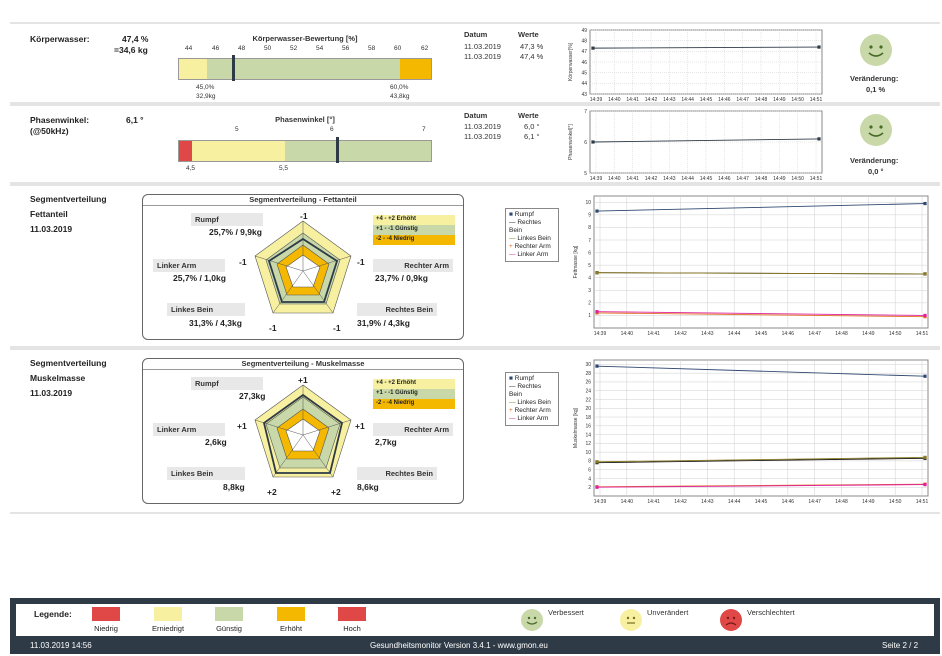 This screenshot has width=942, height=656. What do you see at coordinates (874, 78) in the screenshot?
I see `water-change-label: Veränderung:` at bounding box center [874, 78].